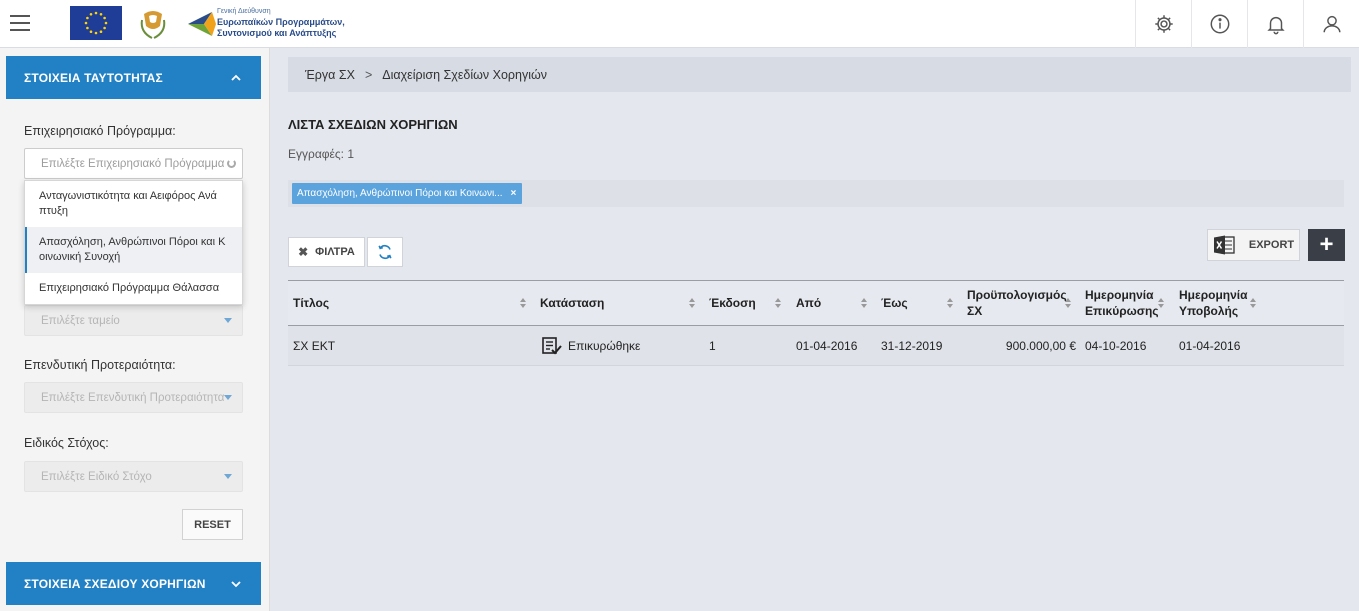  What do you see at coordinates (552, 346) in the screenshot?
I see `approved-document-icon` at bounding box center [552, 346].